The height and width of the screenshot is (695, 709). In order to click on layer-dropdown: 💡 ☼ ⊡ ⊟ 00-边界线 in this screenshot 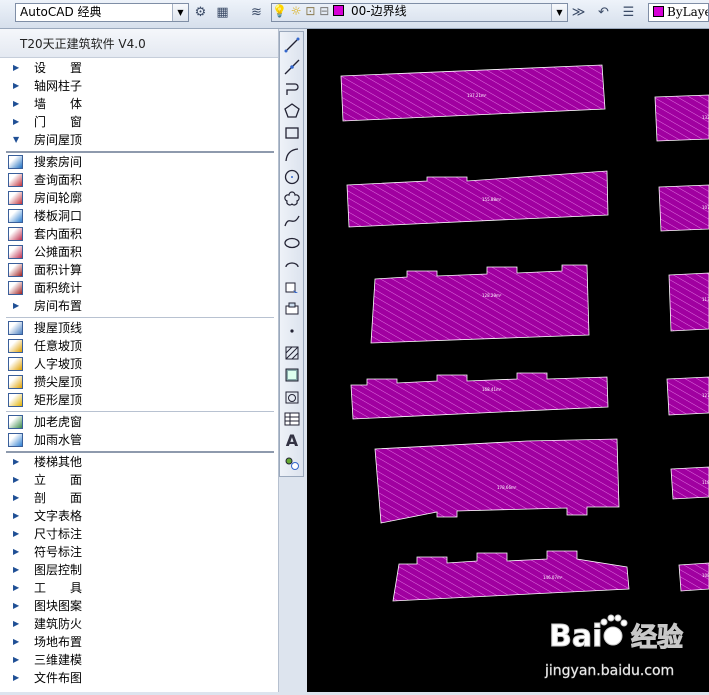, I will do `click(420, 12)`.